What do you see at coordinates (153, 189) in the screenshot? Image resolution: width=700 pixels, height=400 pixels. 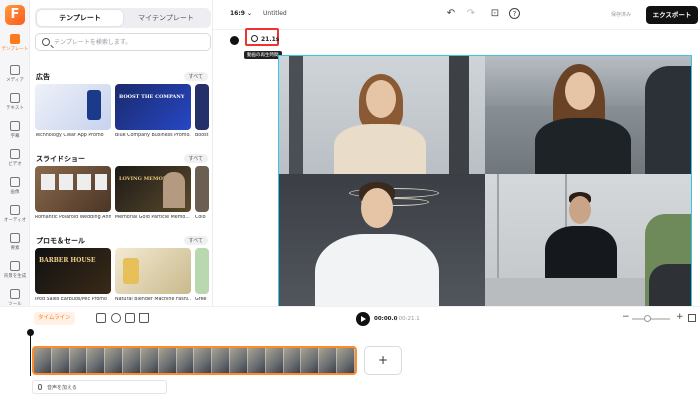 I see `template-thumbnail: LOVING MEMORY` at bounding box center [153, 189].